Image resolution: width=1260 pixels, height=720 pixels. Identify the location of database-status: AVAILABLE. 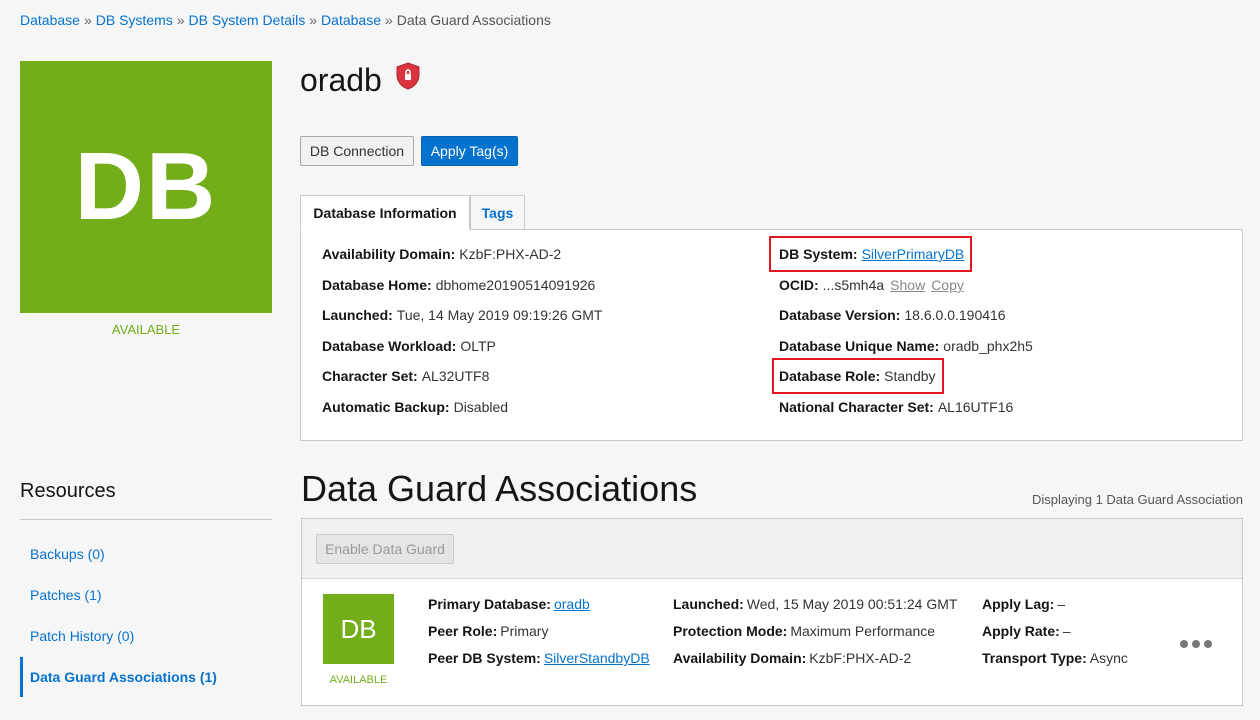
(146, 329).